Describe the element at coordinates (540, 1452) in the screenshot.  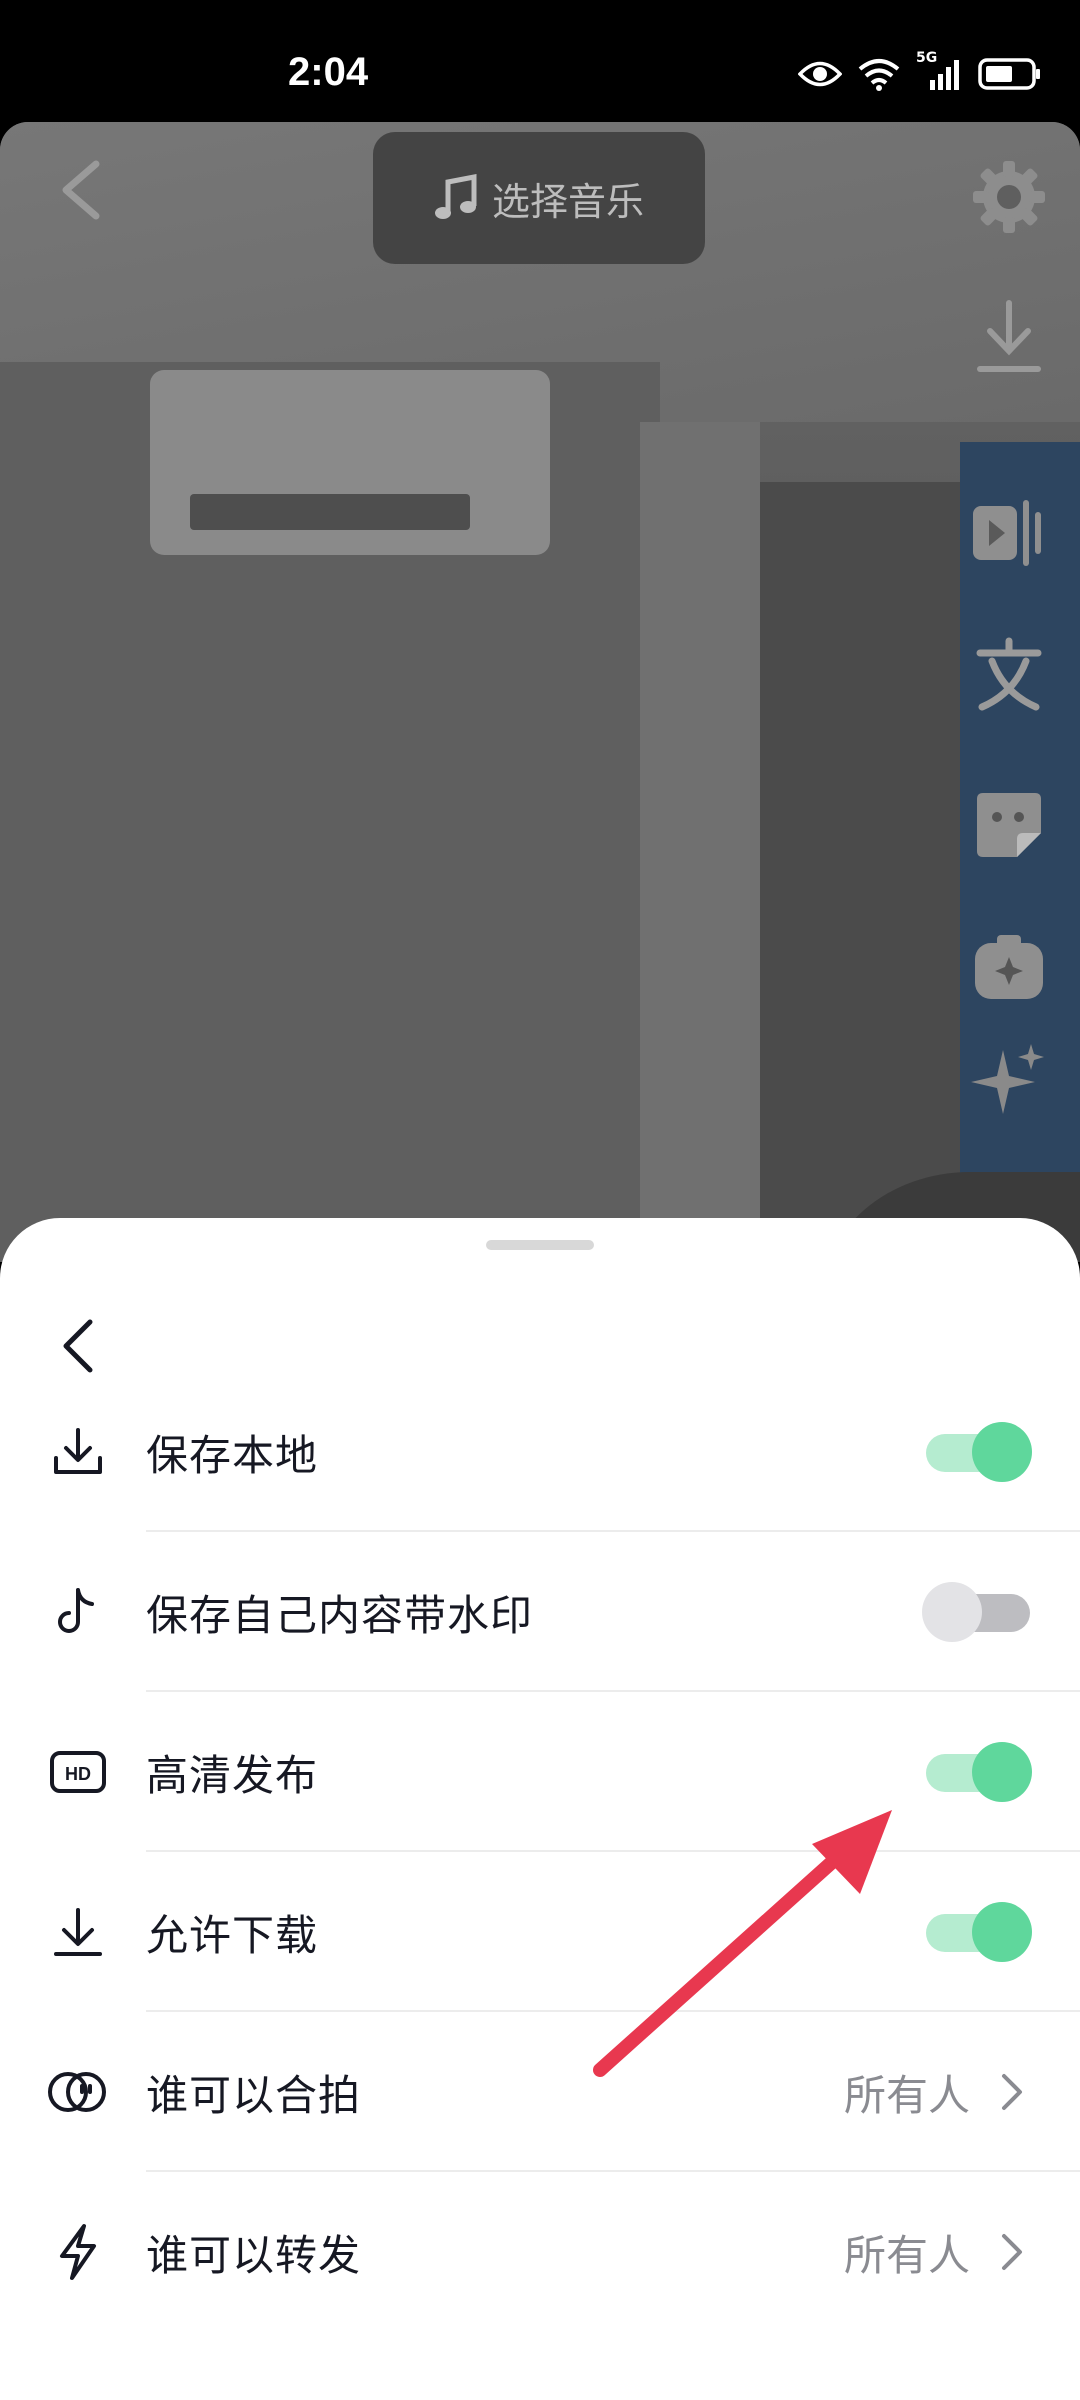
I see `row-save-local: 保存本地` at that location.